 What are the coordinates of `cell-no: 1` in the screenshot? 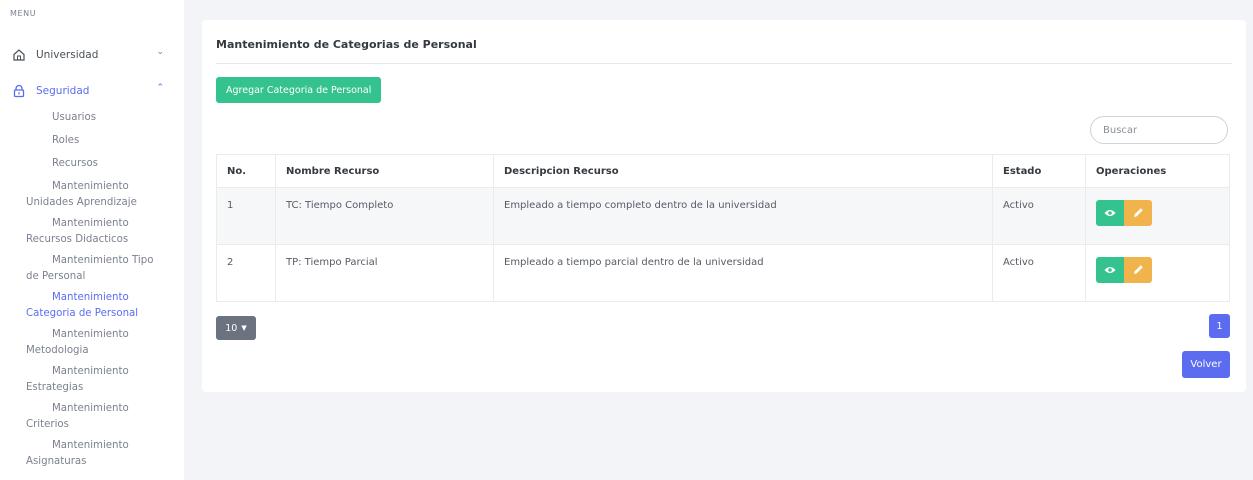 It's located at (246, 216).